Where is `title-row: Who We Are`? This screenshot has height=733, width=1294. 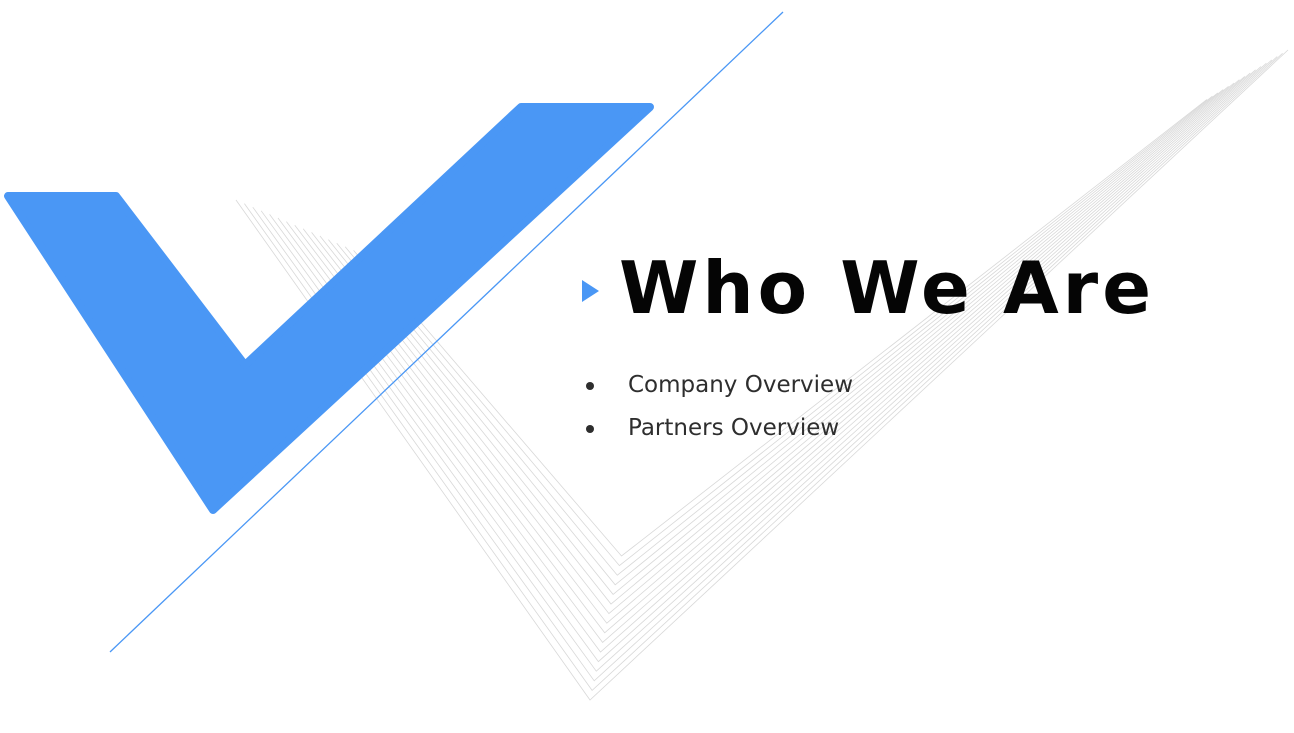
title-row: Who We Are is located at coordinates (868, 288).